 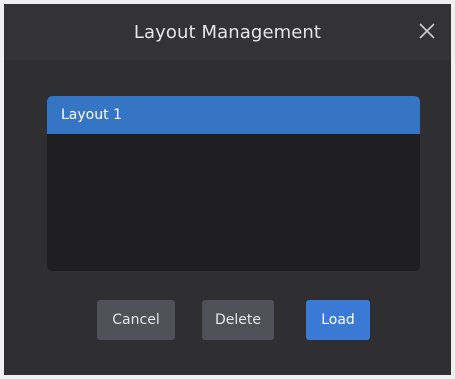 What do you see at coordinates (136, 320) in the screenshot?
I see `cancel-button: Cancel` at bounding box center [136, 320].